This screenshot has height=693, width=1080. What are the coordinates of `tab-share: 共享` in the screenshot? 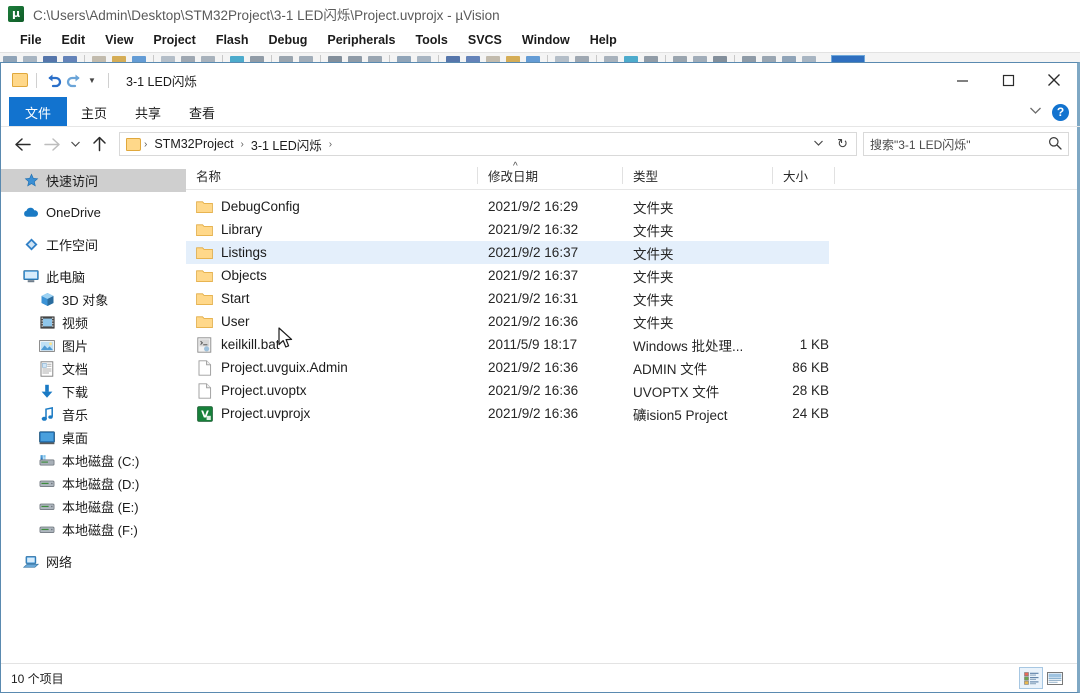 It's located at (148, 112).